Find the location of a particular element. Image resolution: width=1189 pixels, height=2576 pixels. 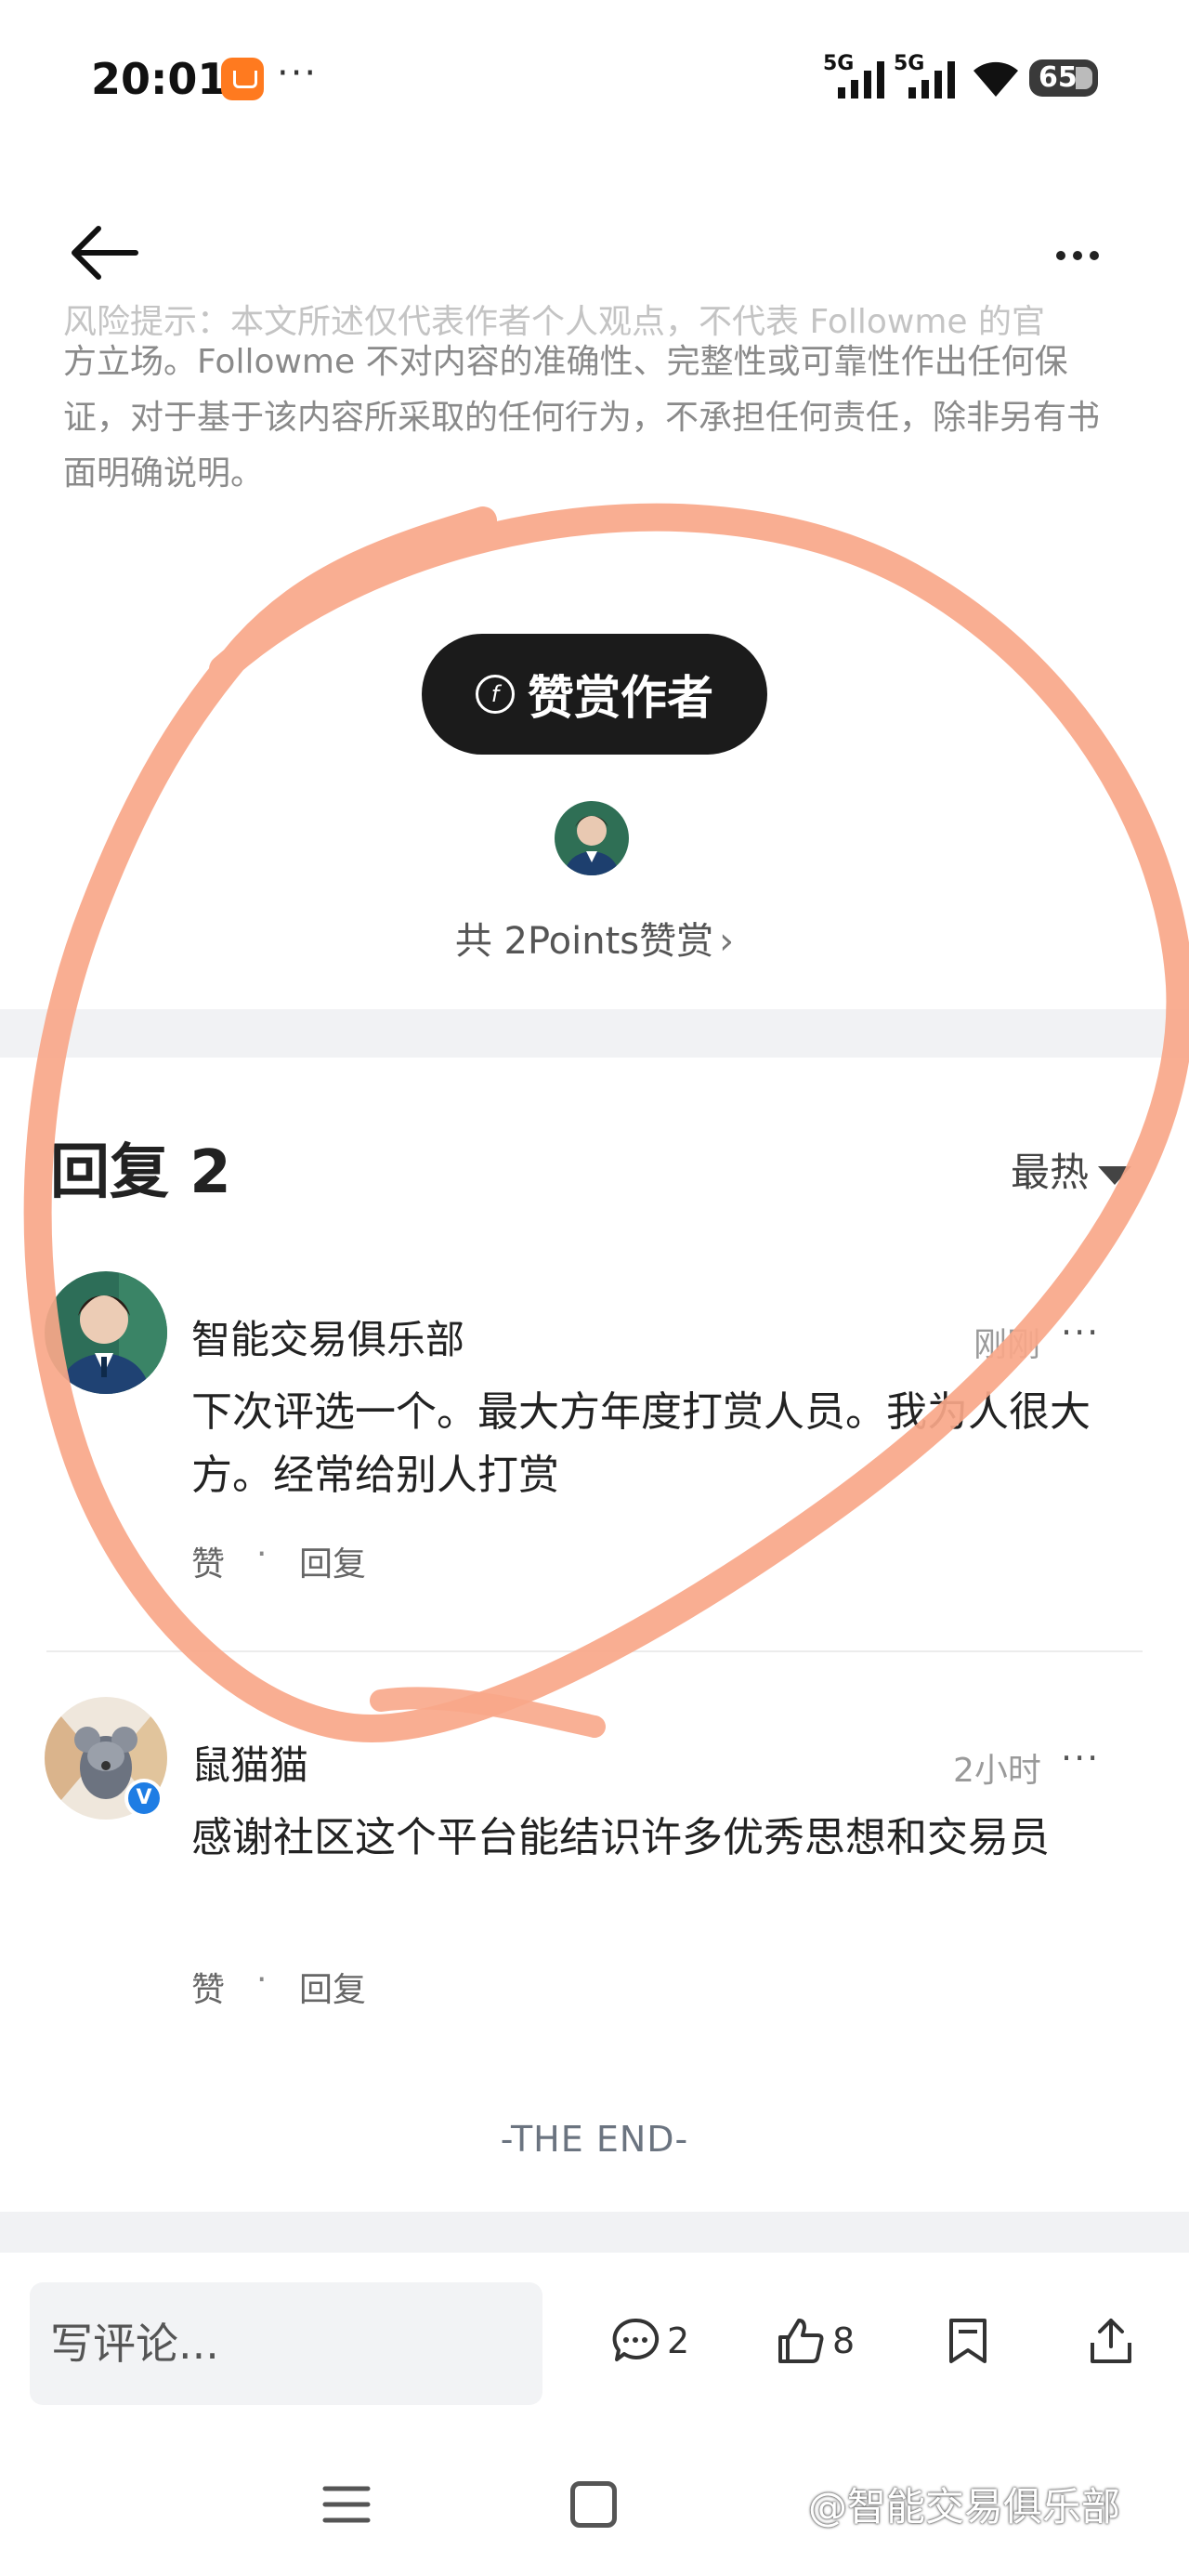

comment-text: 下次评选一个。最大方年度打赏人员。我为人很大方。经常给别人打赏 is located at coordinates (641, 1443).